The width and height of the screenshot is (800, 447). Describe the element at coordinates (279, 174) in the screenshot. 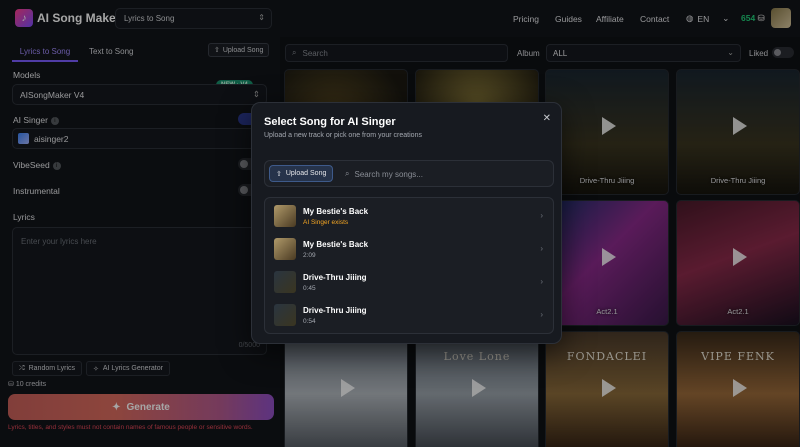

I see `upload-icon: ⇧` at that location.